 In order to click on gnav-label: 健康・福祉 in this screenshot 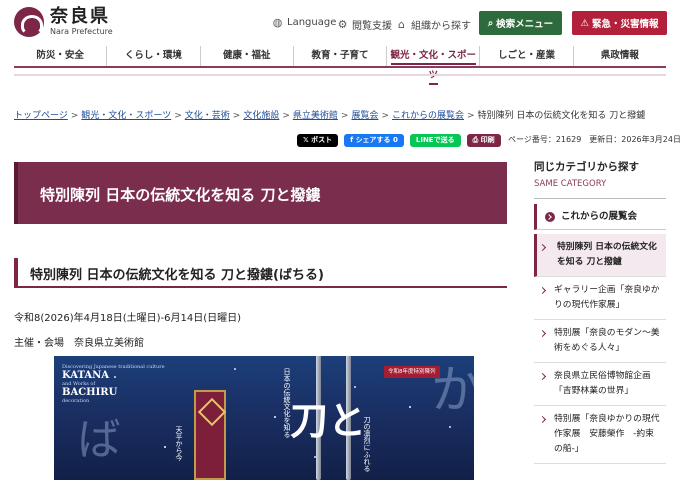, I will do `click(246, 55)`.